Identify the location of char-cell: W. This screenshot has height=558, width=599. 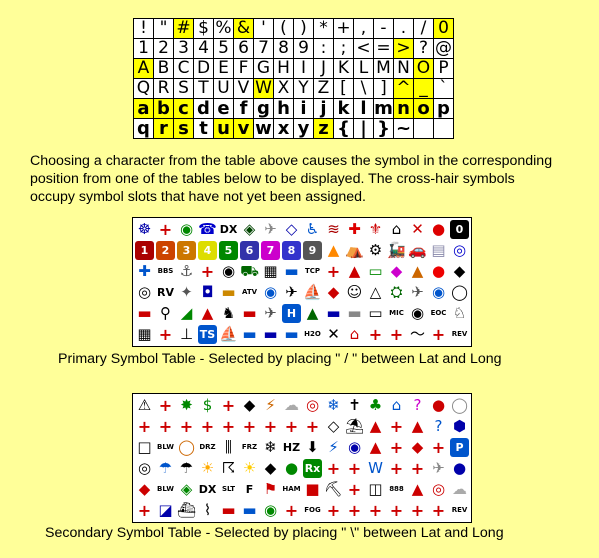
(263, 88).